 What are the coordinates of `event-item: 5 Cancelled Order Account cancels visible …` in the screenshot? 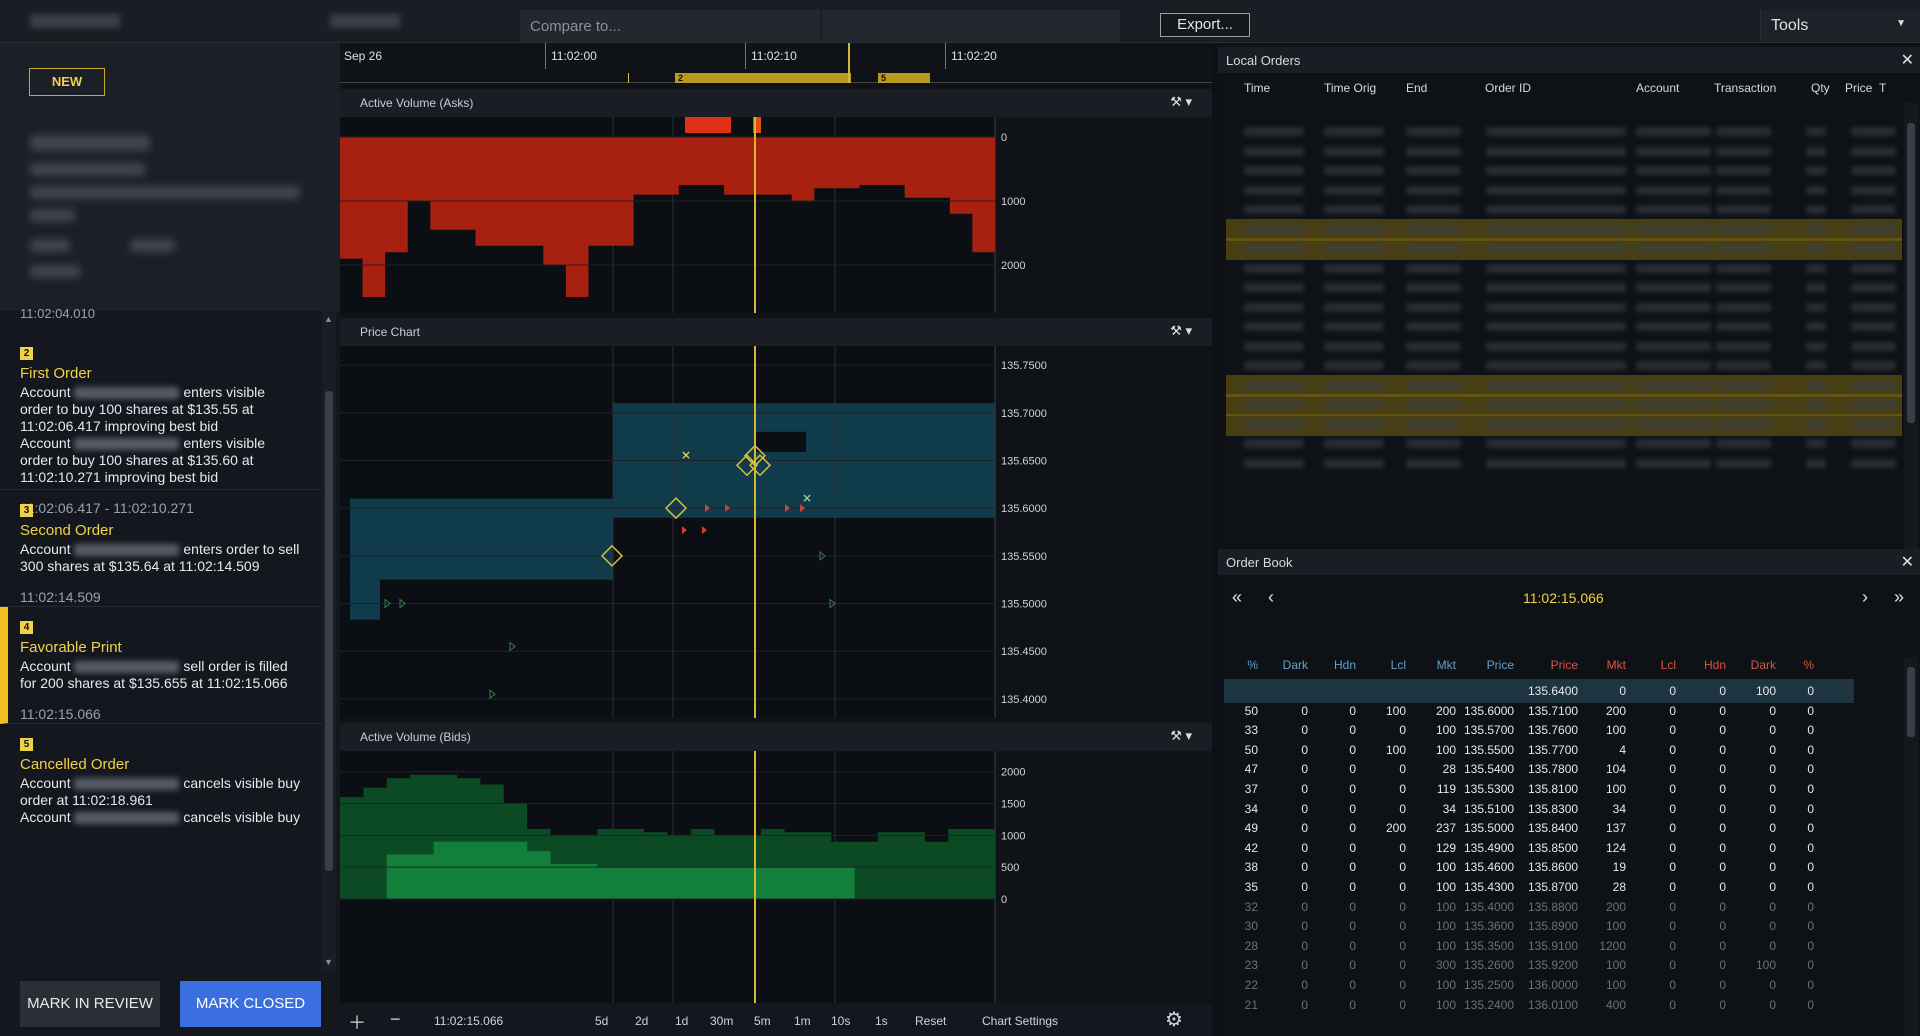 It's located at (161, 847).